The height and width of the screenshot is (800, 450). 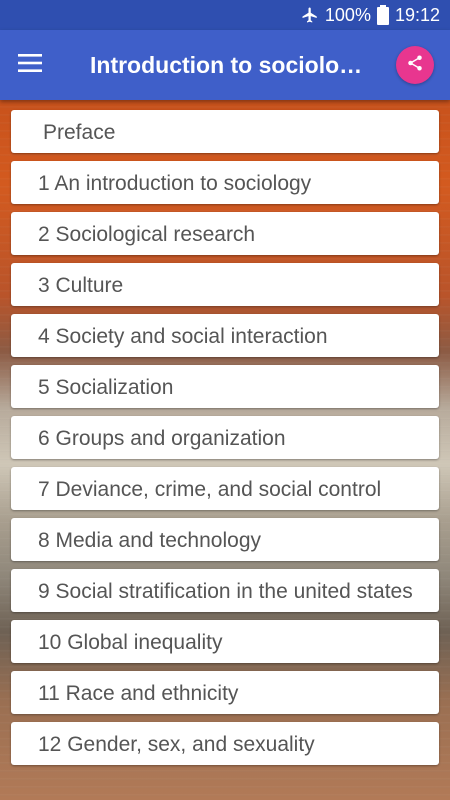 What do you see at coordinates (225, 437) in the screenshot?
I see `list-item: 6 Groups and organization` at bounding box center [225, 437].